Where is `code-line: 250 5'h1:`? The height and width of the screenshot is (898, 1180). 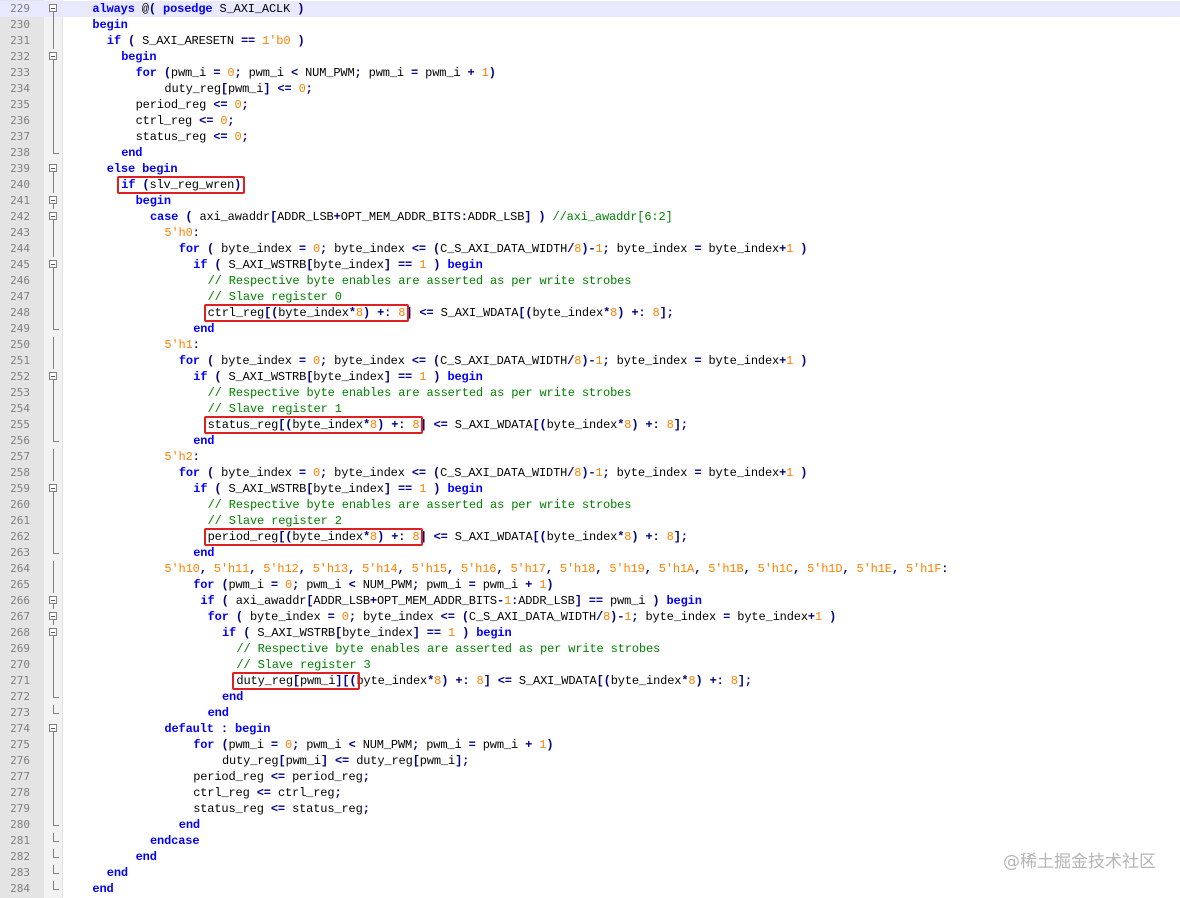
code-line: 250 5'h1: is located at coordinates (590, 345).